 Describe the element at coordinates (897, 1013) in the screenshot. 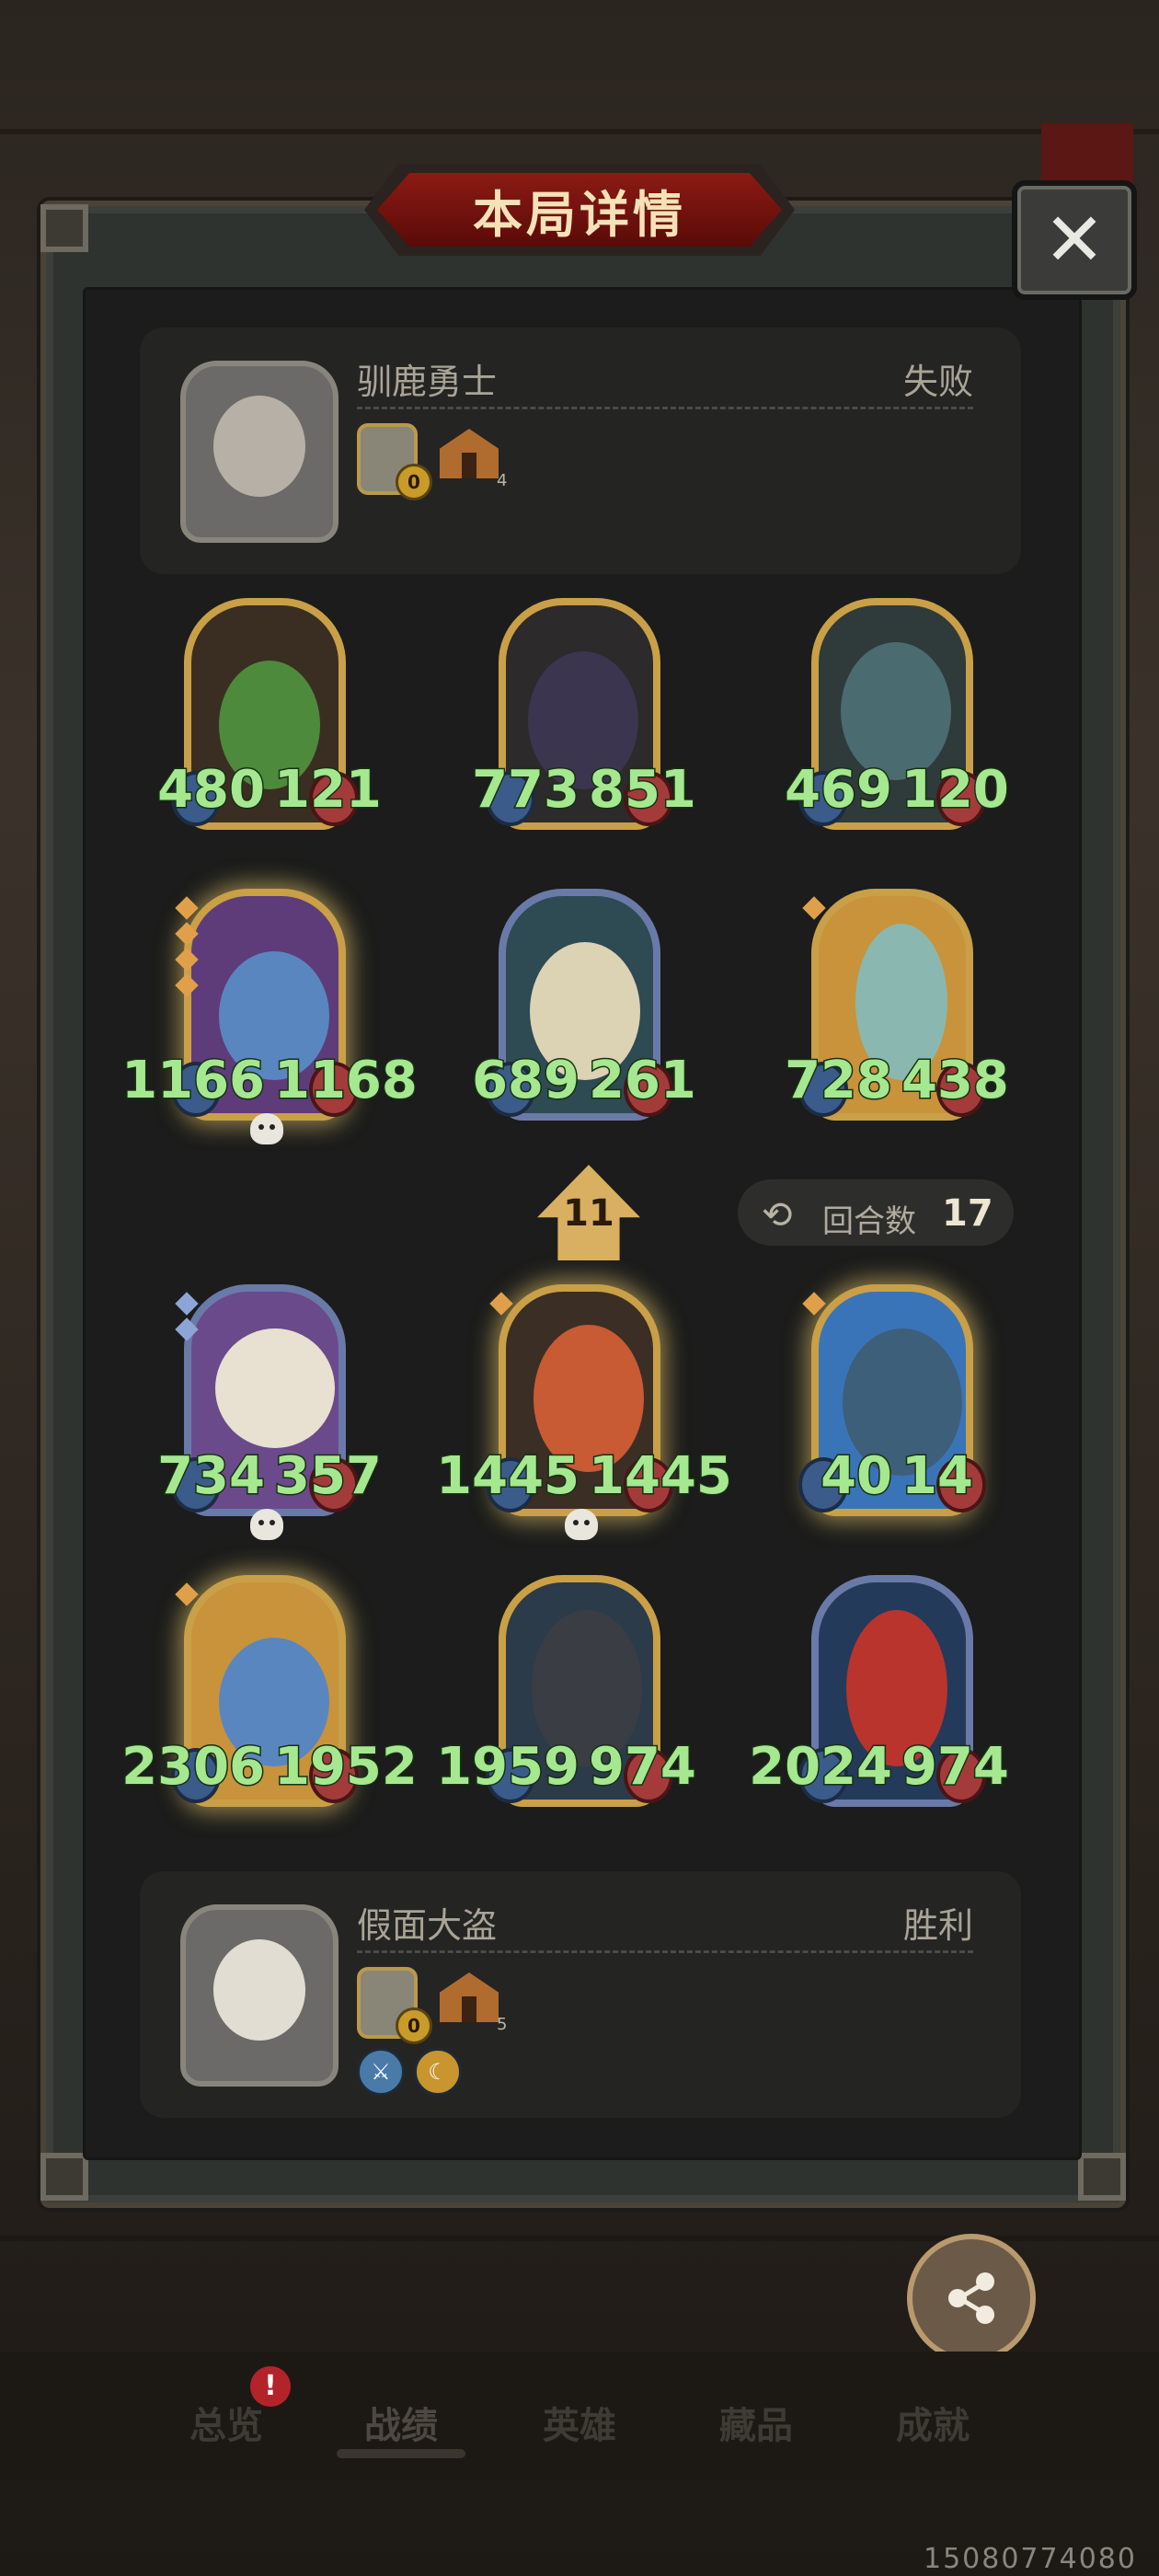

I see `opponent-minion: 728 438` at that location.